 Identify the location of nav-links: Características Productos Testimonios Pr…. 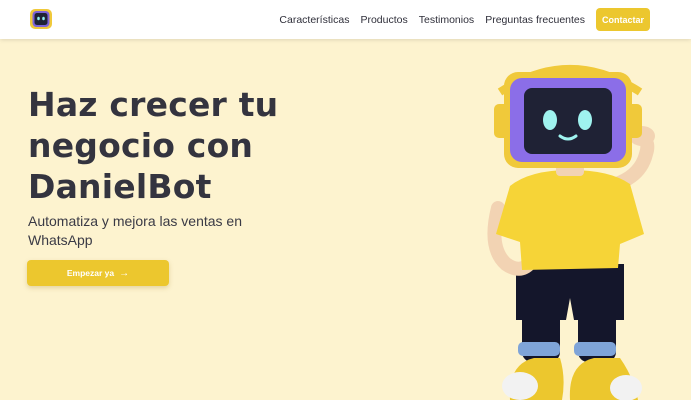
(432, 19).